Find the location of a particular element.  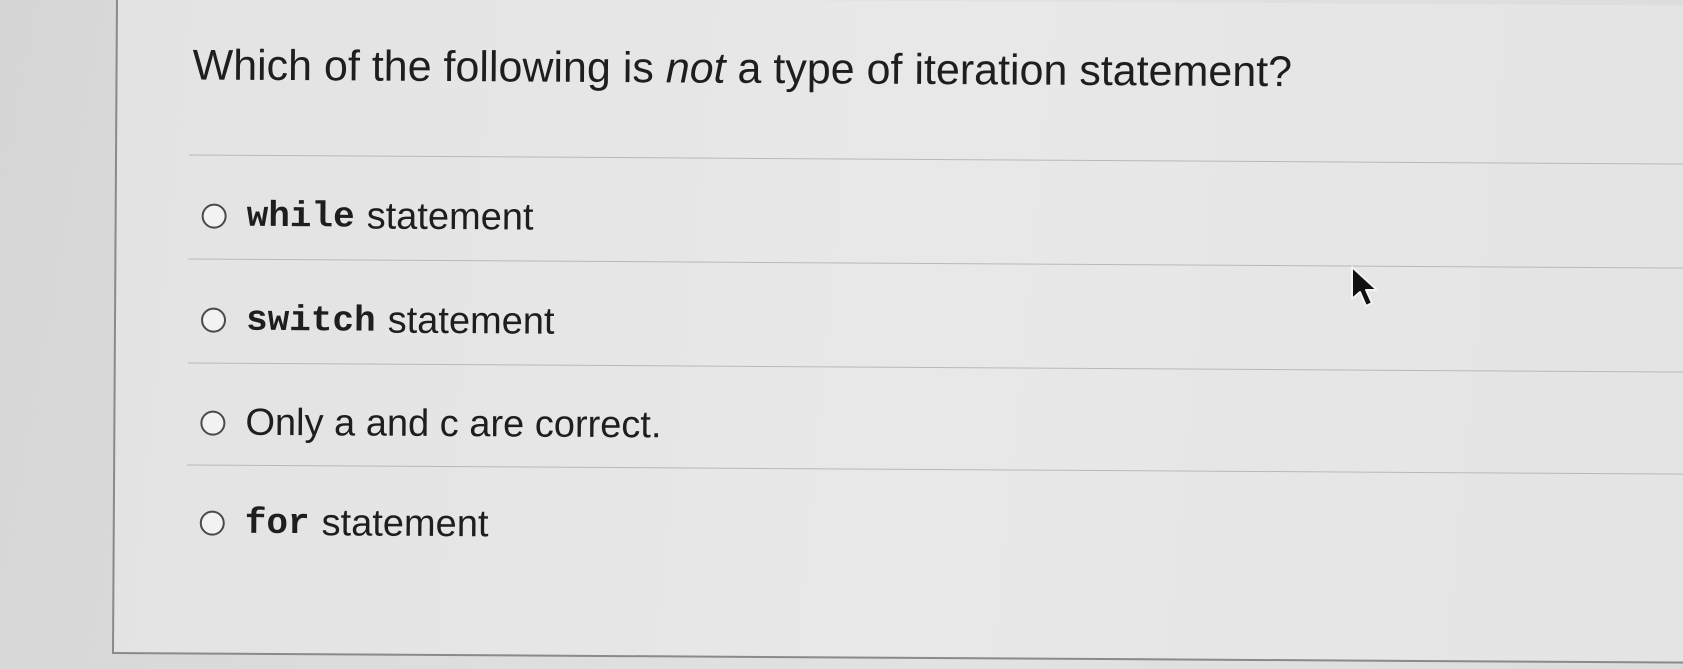

answer-option-while: while statement is located at coordinates (367, 217).